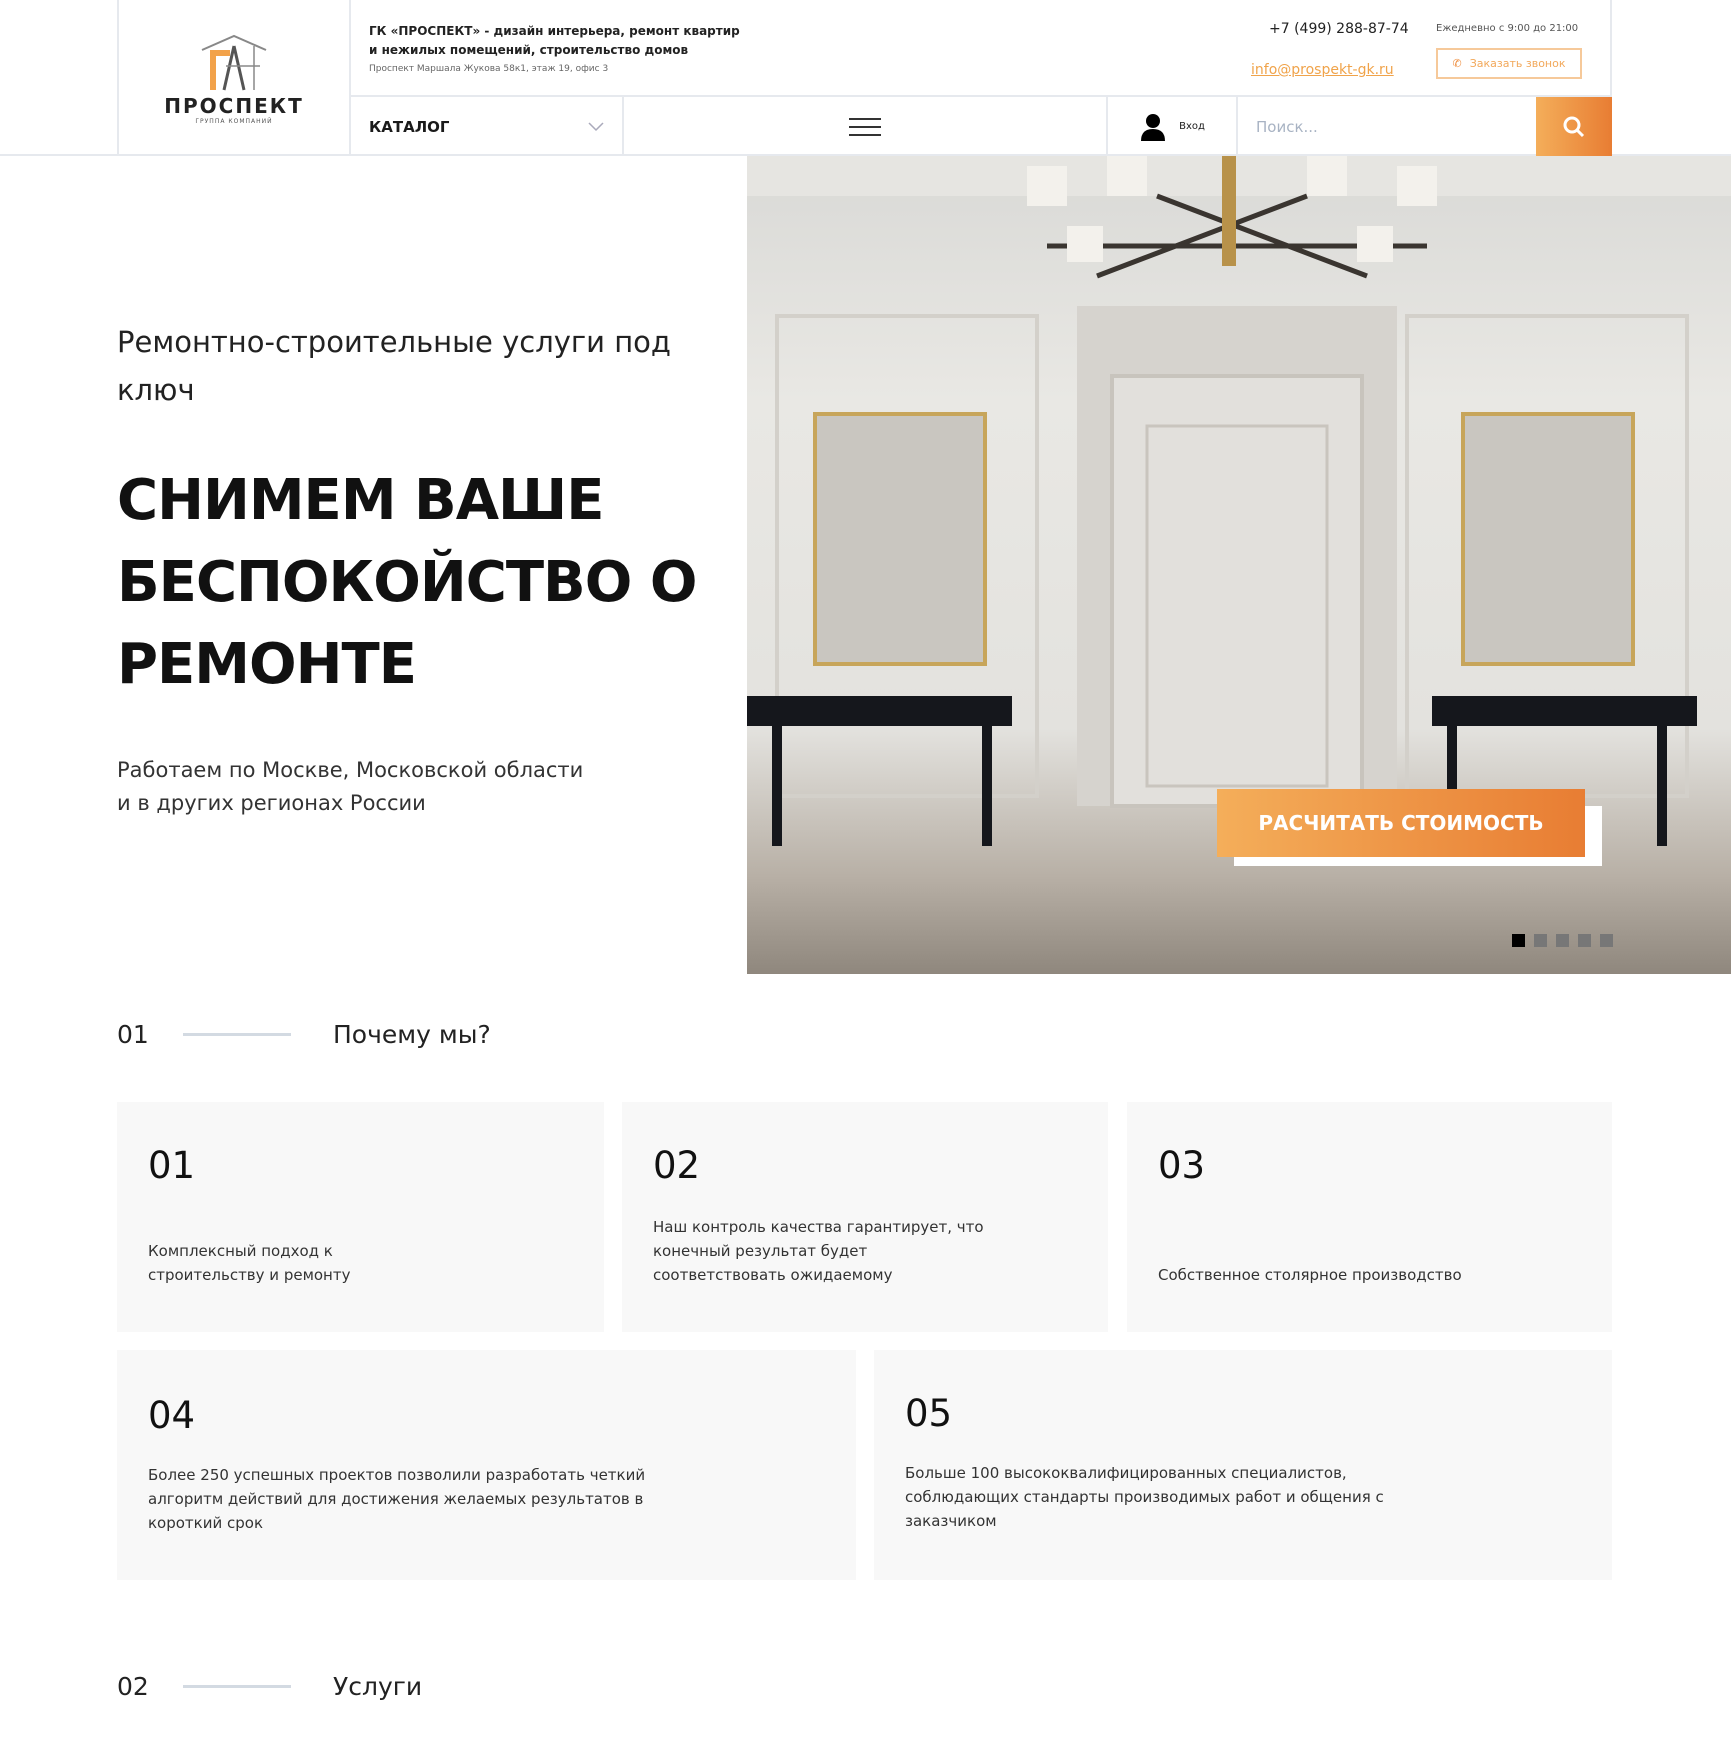 The width and height of the screenshot is (1731, 1737). Describe the element at coordinates (172, 1415) in the screenshot. I see `card-number: 04` at that location.